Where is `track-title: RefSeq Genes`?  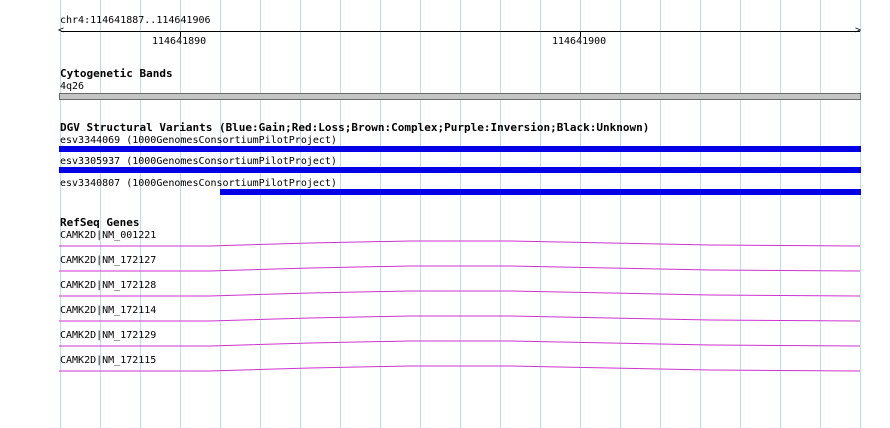 track-title: RefSeq Genes is located at coordinates (100, 222).